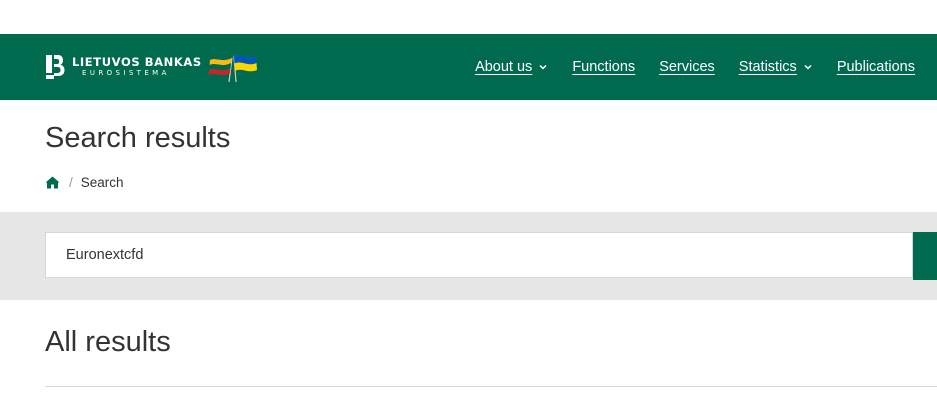  I want to click on nav-statistics-label: Statistics, so click(767, 67).